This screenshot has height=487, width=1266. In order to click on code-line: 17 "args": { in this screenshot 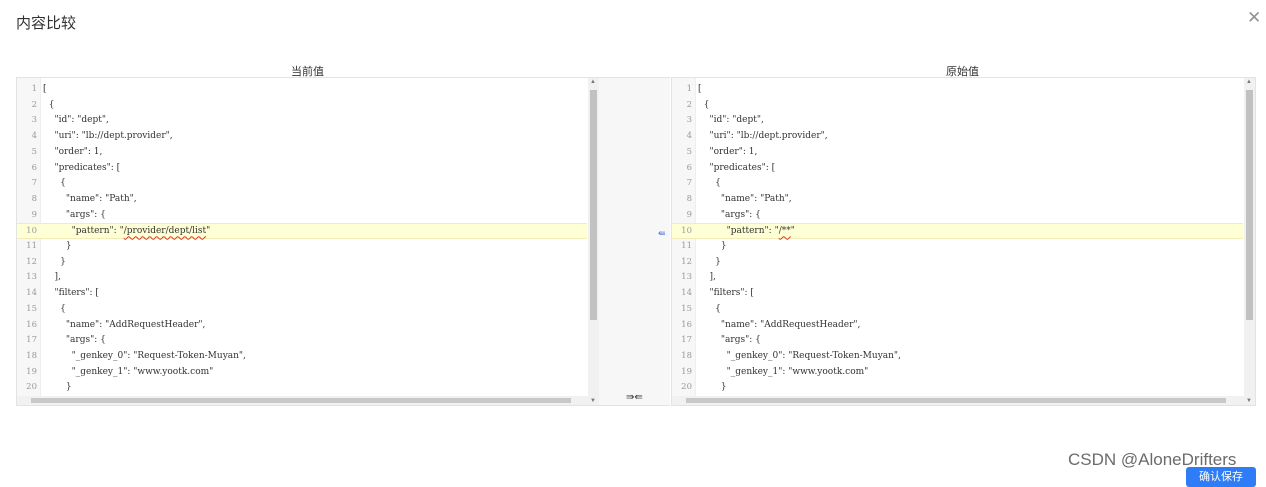, I will do `click(302, 341)`.